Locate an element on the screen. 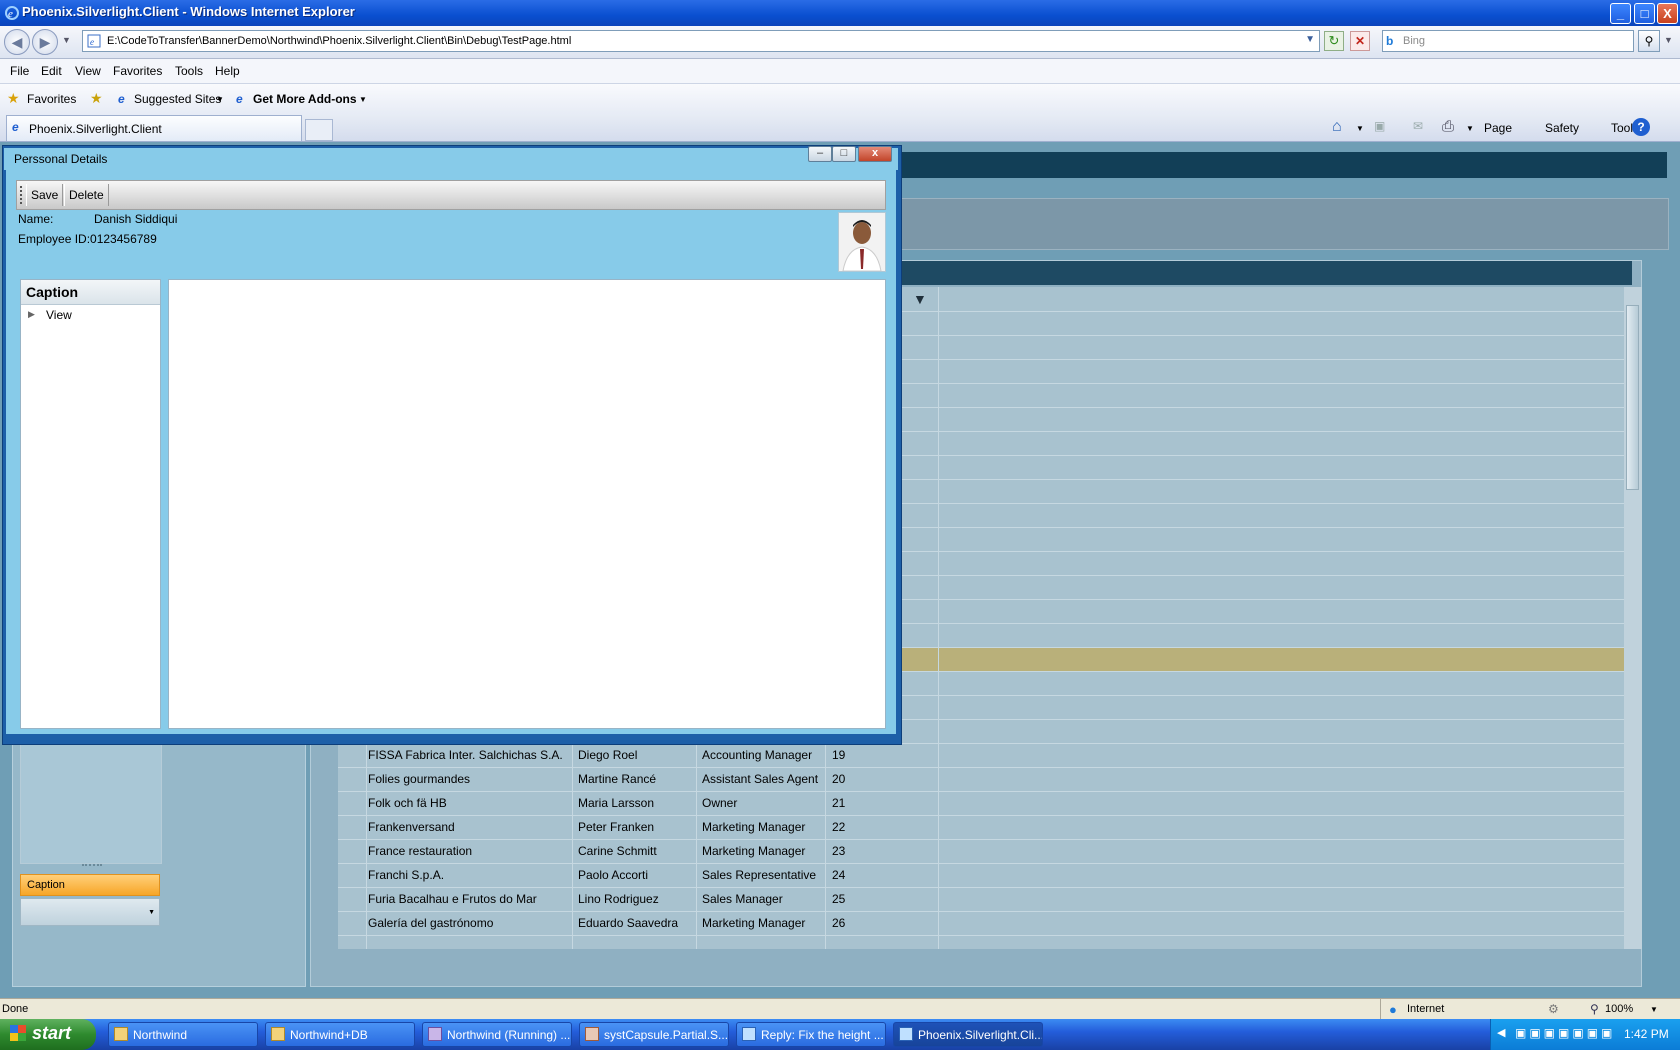 This screenshot has width=1680, height=1050. cell-id: 23 is located at coordinates (839, 851).